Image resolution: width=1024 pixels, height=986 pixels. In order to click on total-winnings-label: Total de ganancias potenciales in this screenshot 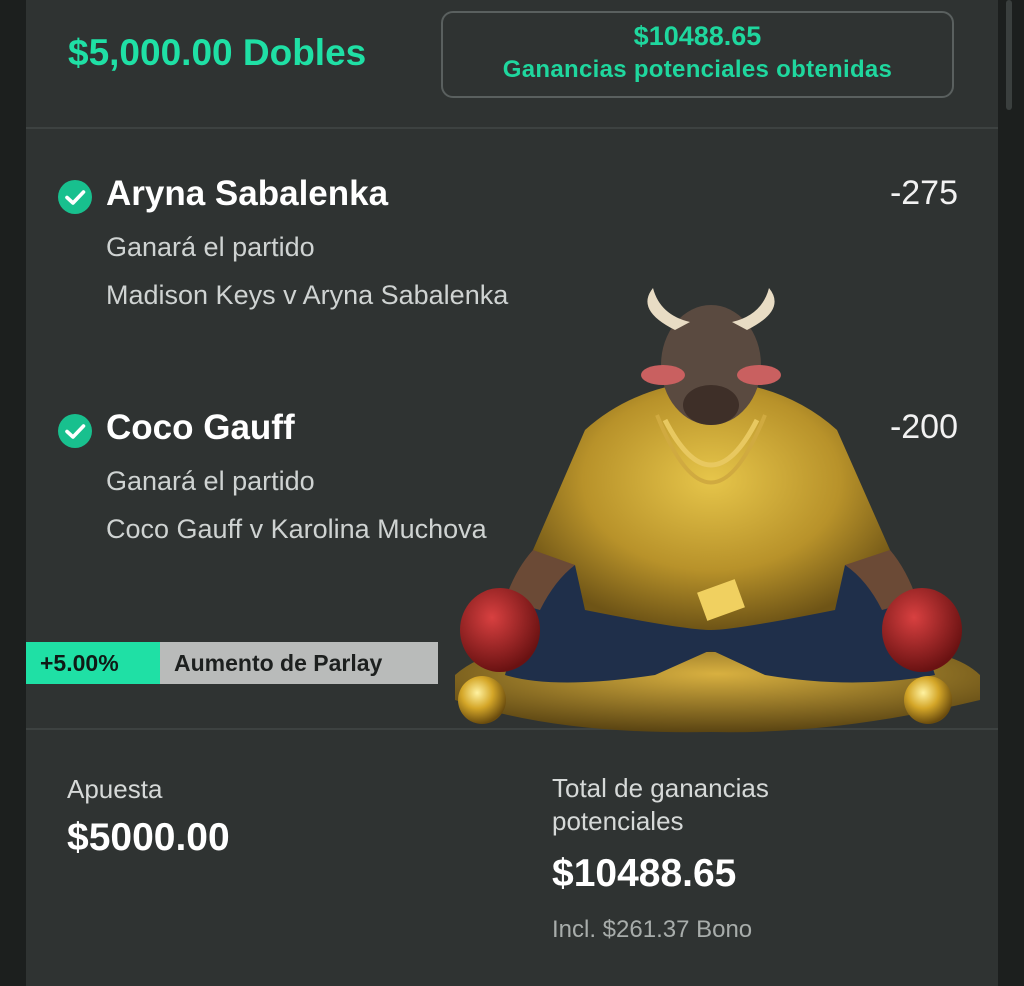, I will do `click(660, 804)`.